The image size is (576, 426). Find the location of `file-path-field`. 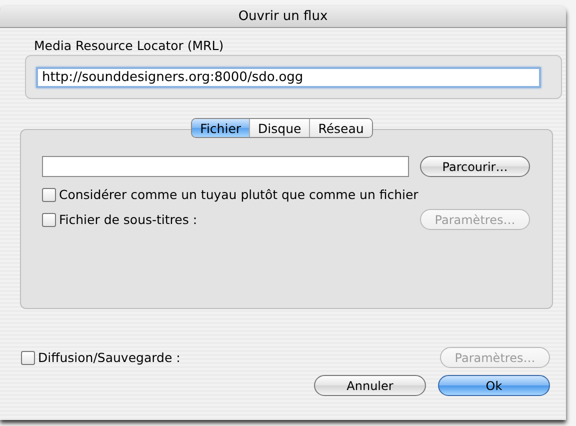

file-path-field is located at coordinates (225, 166).